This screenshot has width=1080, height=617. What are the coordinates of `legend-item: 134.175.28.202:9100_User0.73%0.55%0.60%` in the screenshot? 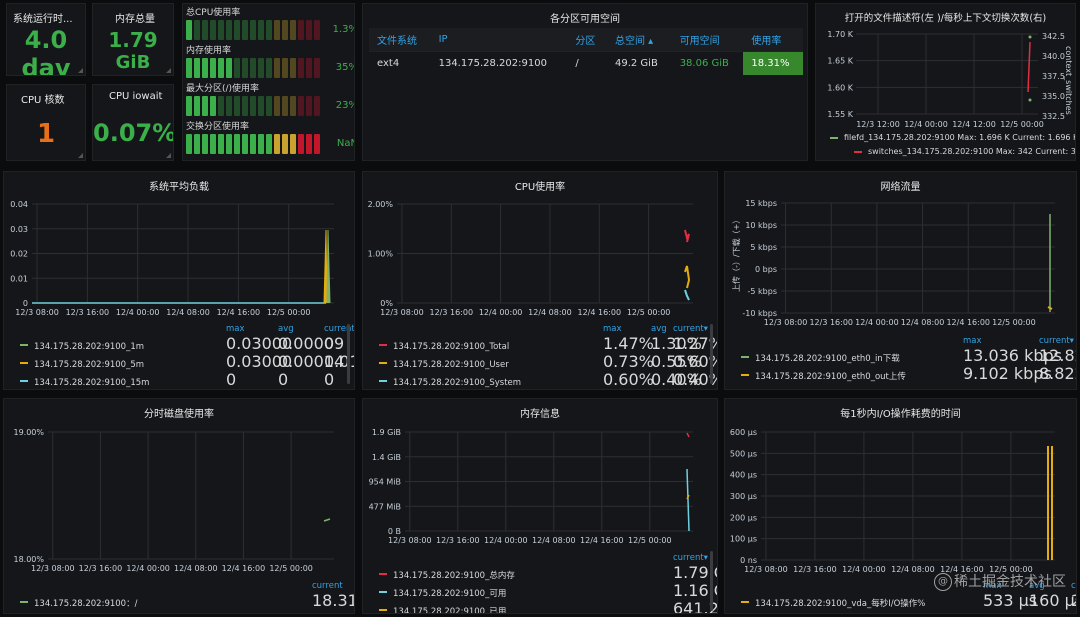 It's located at (548, 362).